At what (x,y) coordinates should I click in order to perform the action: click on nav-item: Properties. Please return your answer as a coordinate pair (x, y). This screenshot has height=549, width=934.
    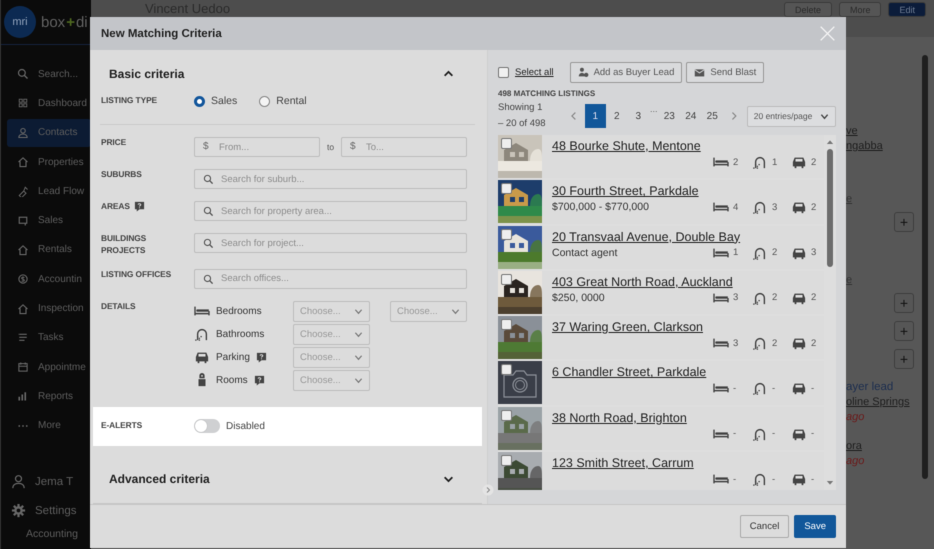
    Looking at the image, I should click on (49, 162).